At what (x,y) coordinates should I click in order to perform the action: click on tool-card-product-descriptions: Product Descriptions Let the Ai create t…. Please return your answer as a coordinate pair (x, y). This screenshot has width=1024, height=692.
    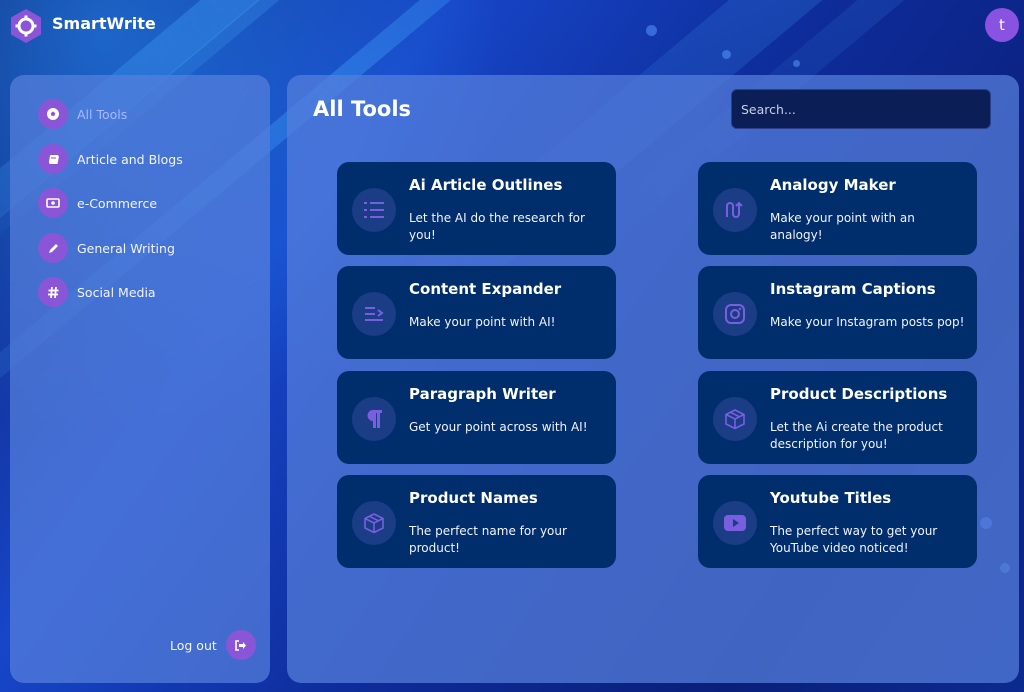
    Looking at the image, I should click on (837, 417).